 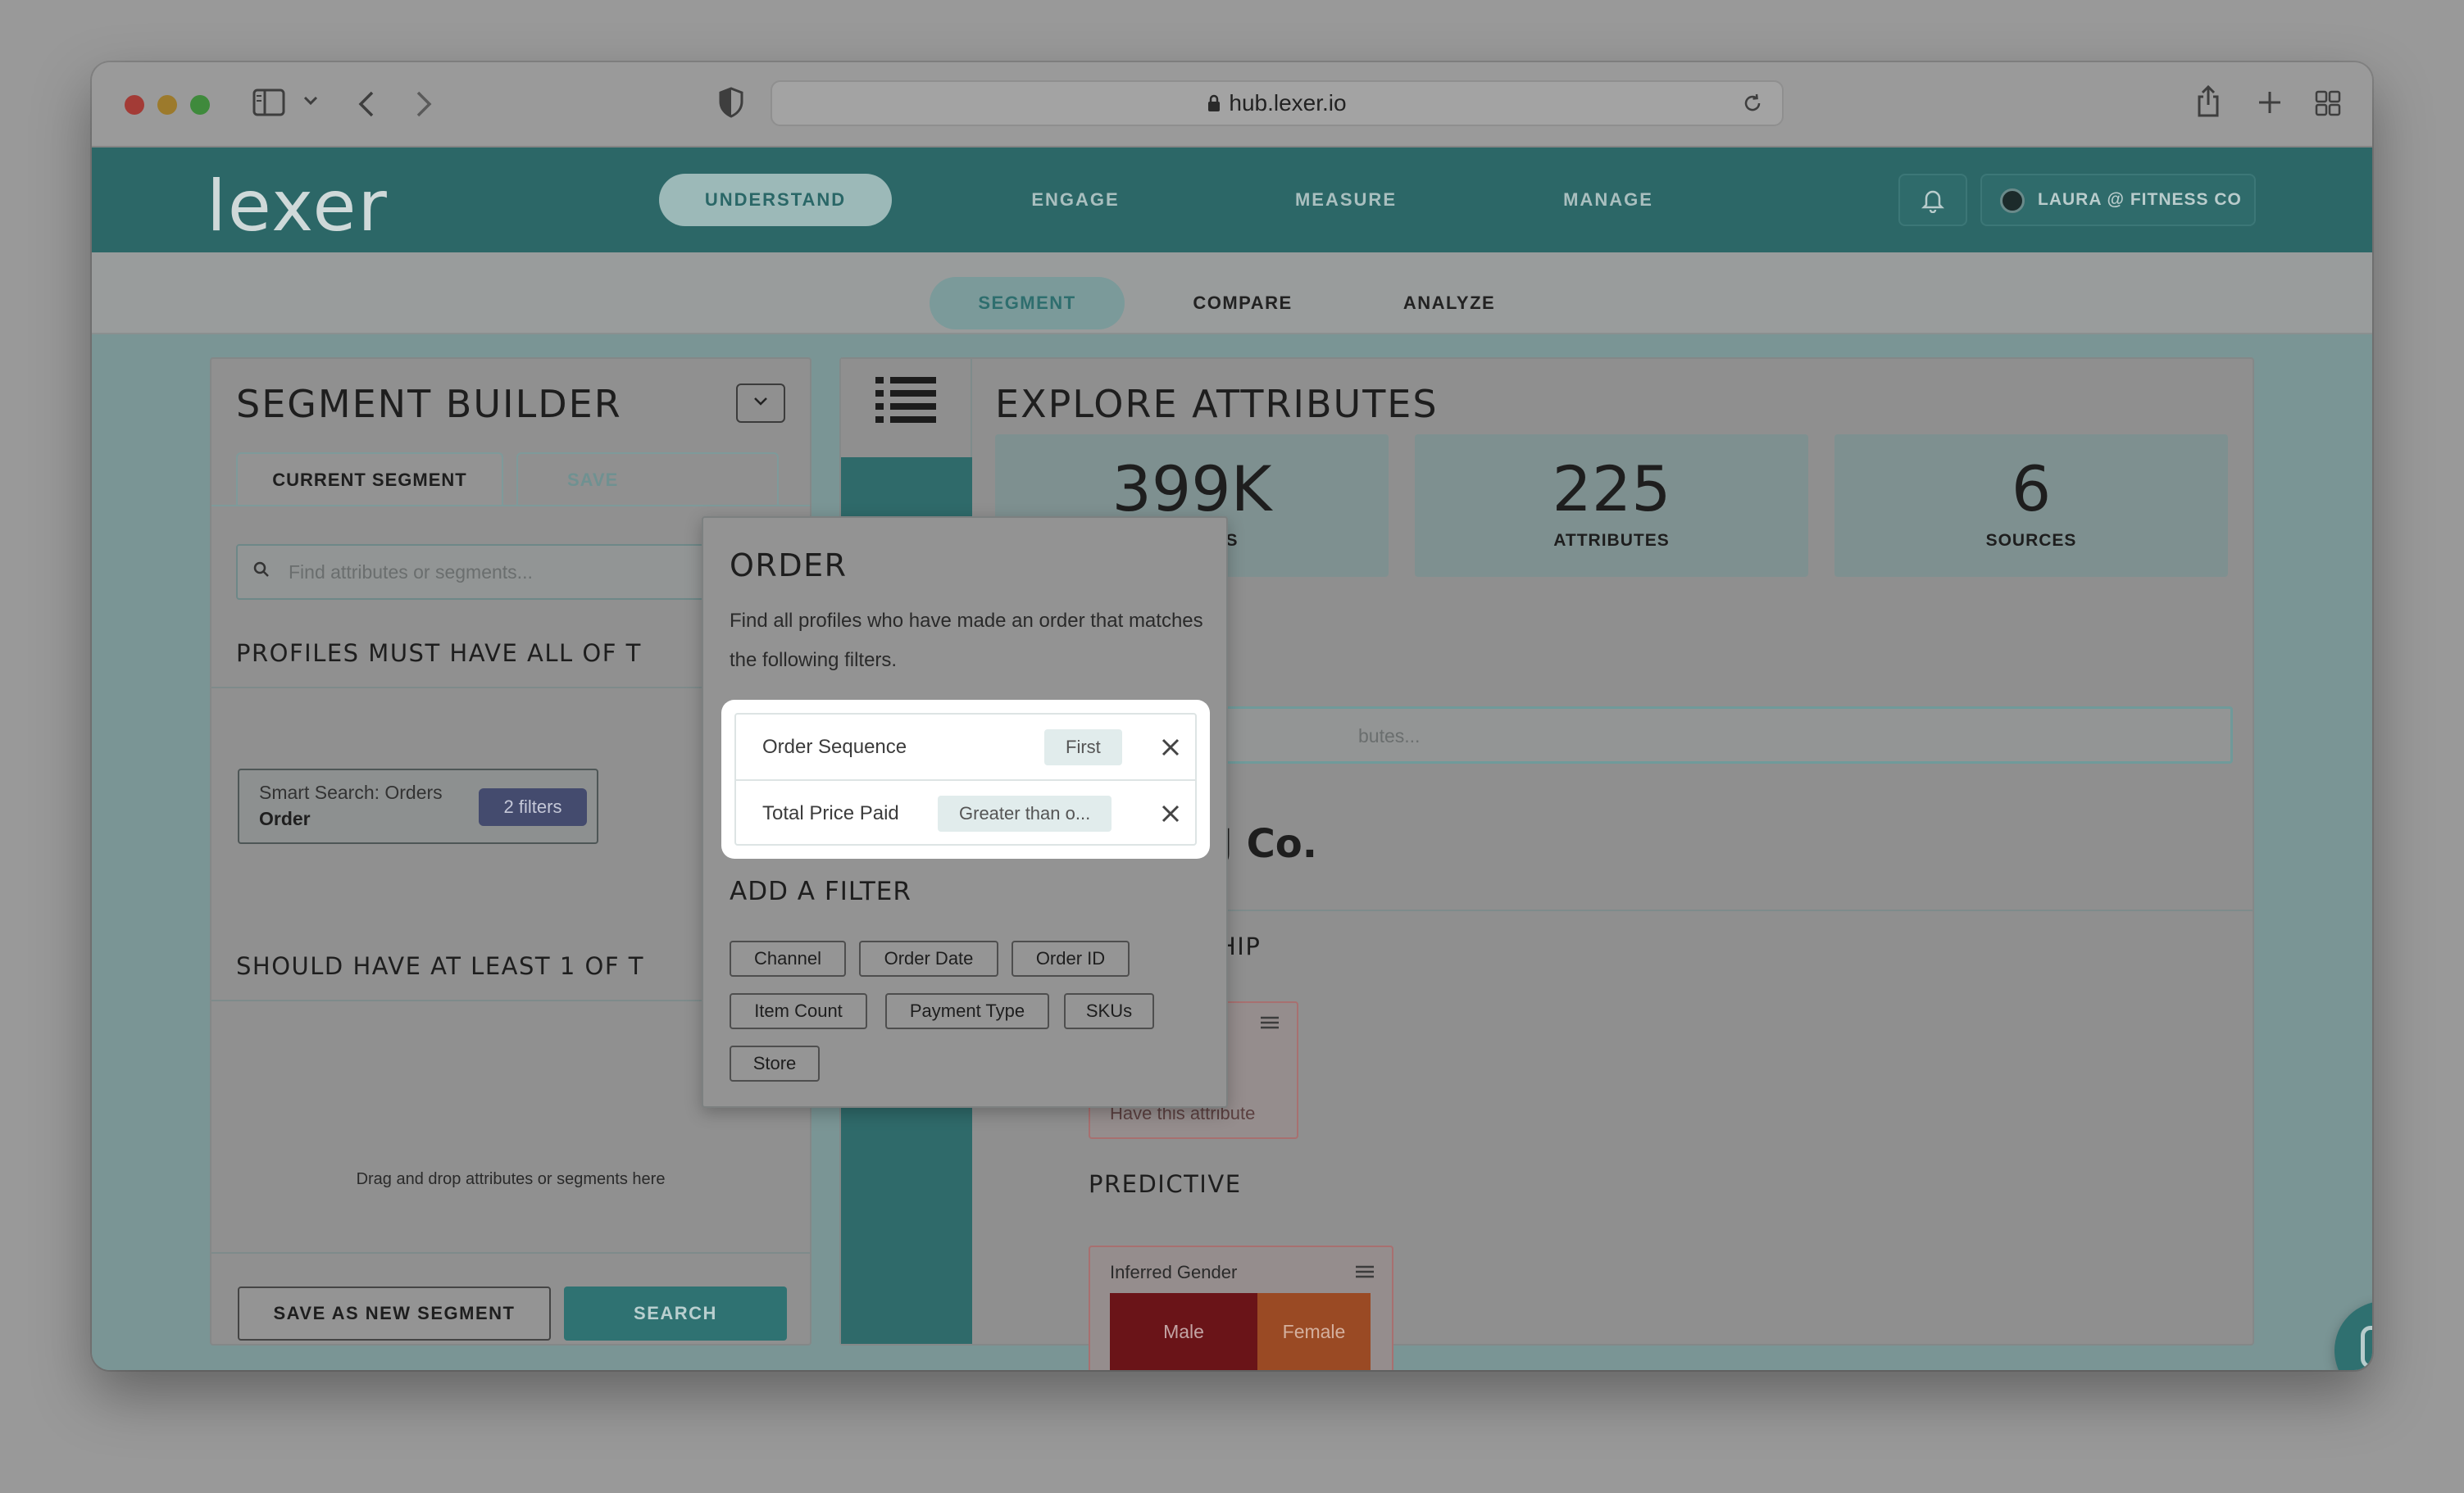 What do you see at coordinates (1611, 489) in the screenshot?
I see `stat-value: 225` at bounding box center [1611, 489].